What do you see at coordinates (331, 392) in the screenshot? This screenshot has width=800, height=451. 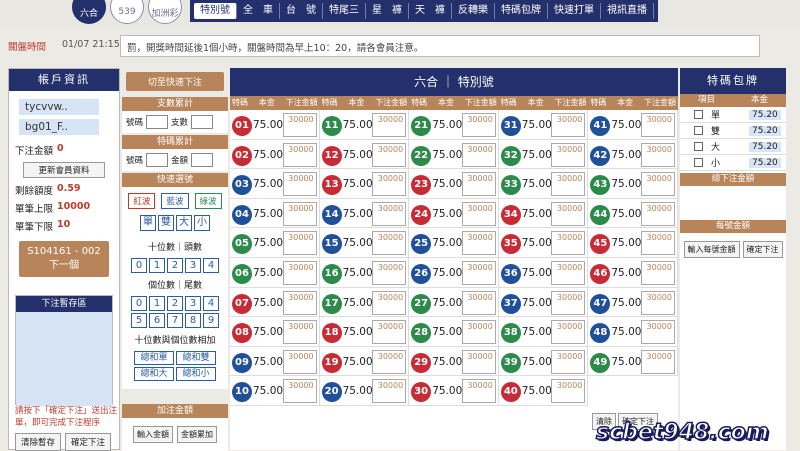 I see `number-ball-20: 20` at bounding box center [331, 392].